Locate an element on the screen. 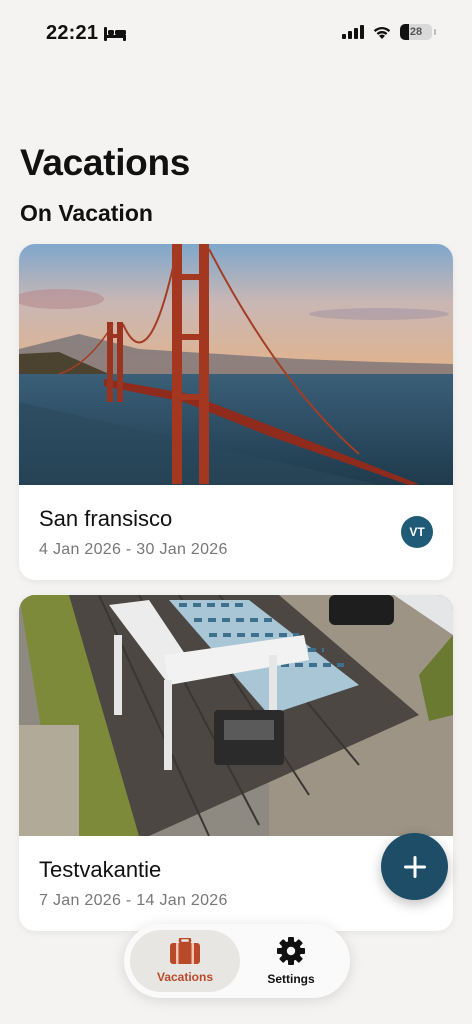 This screenshot has width=472, height=1024. vacation-dates: 7 Jan 2026 - 14 Jan 2026 is located at coordinates (133, 900).